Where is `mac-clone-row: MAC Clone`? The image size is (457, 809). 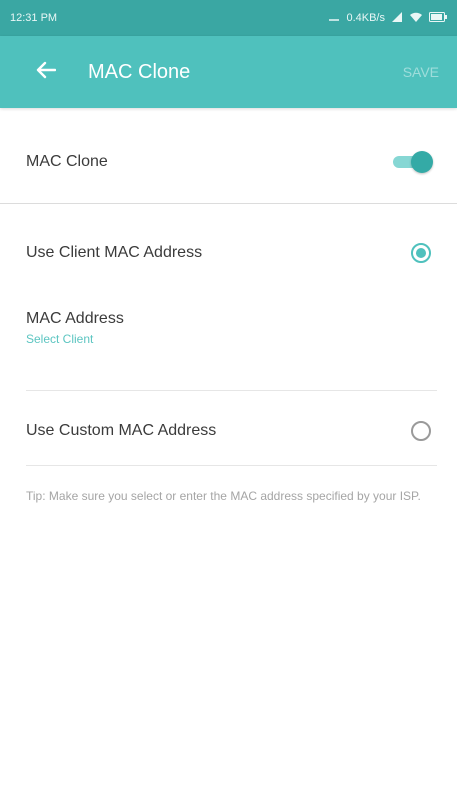
mac-clone-row: MAC Clone is located at coordinates (228, 162).